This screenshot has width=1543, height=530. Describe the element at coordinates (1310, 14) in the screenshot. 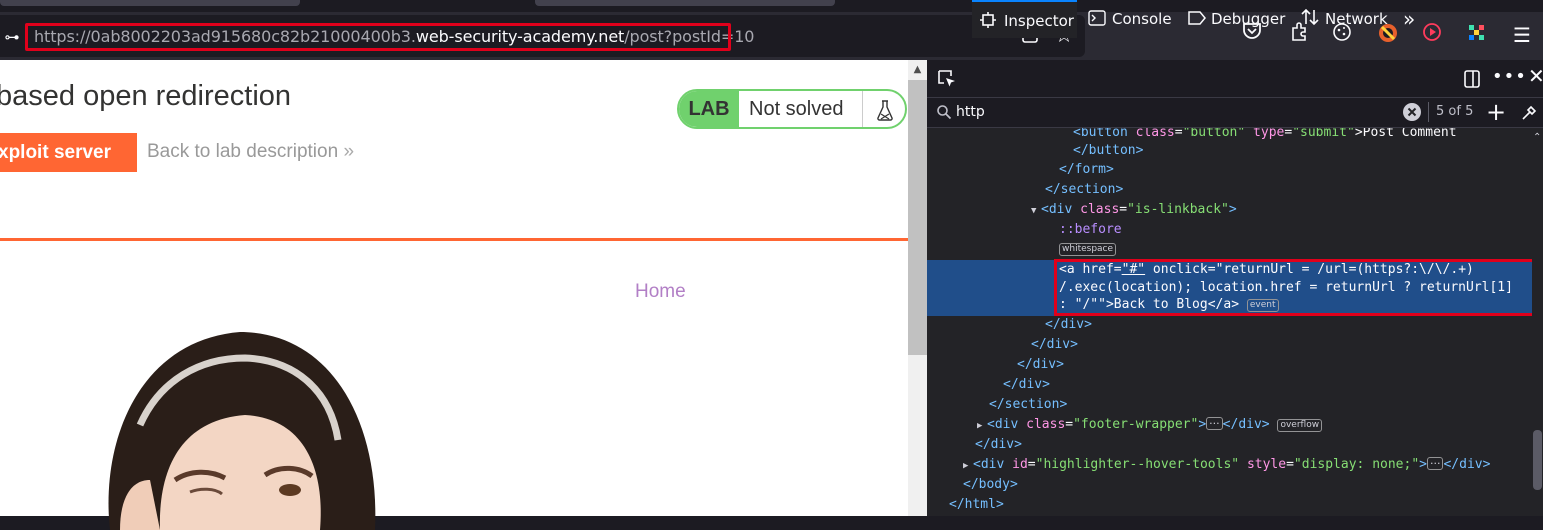

I see `network-icon` at that location.